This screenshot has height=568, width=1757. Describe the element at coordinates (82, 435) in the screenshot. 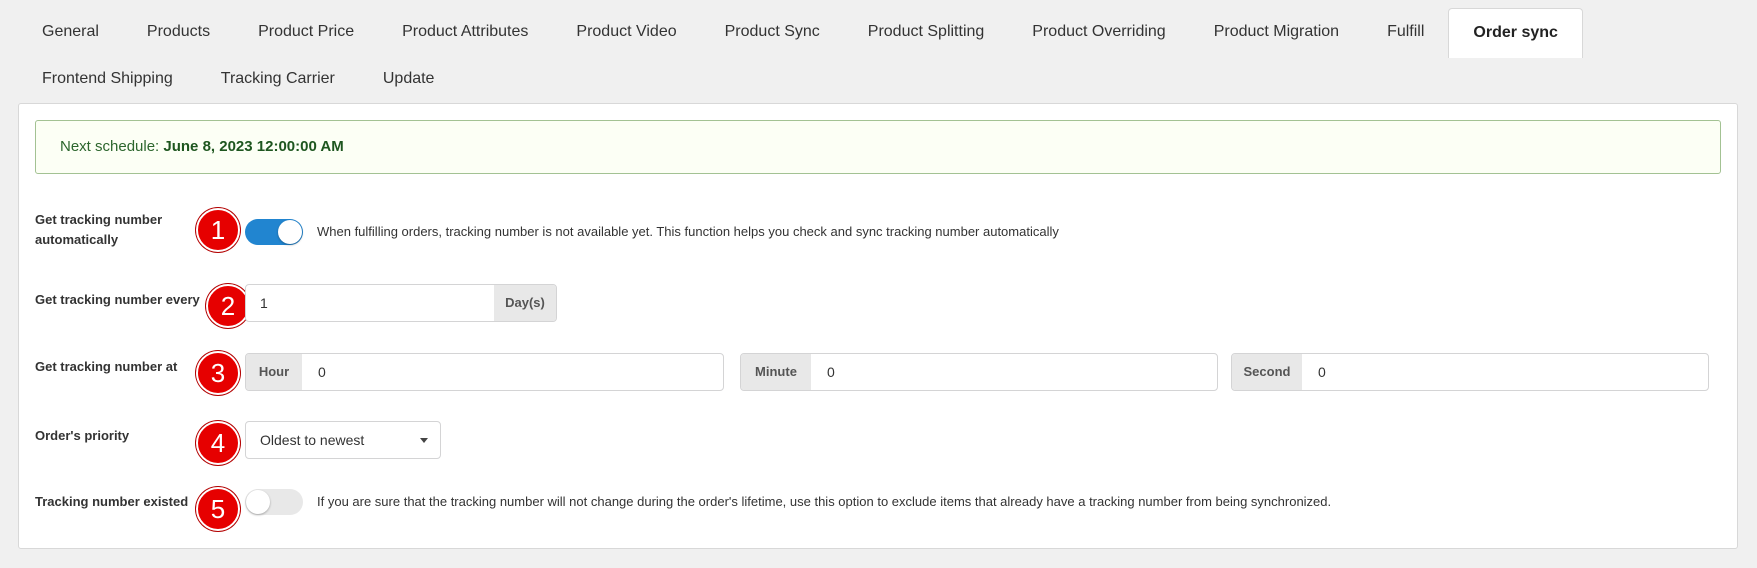

I see `priority-label: Order's priority` at that location.